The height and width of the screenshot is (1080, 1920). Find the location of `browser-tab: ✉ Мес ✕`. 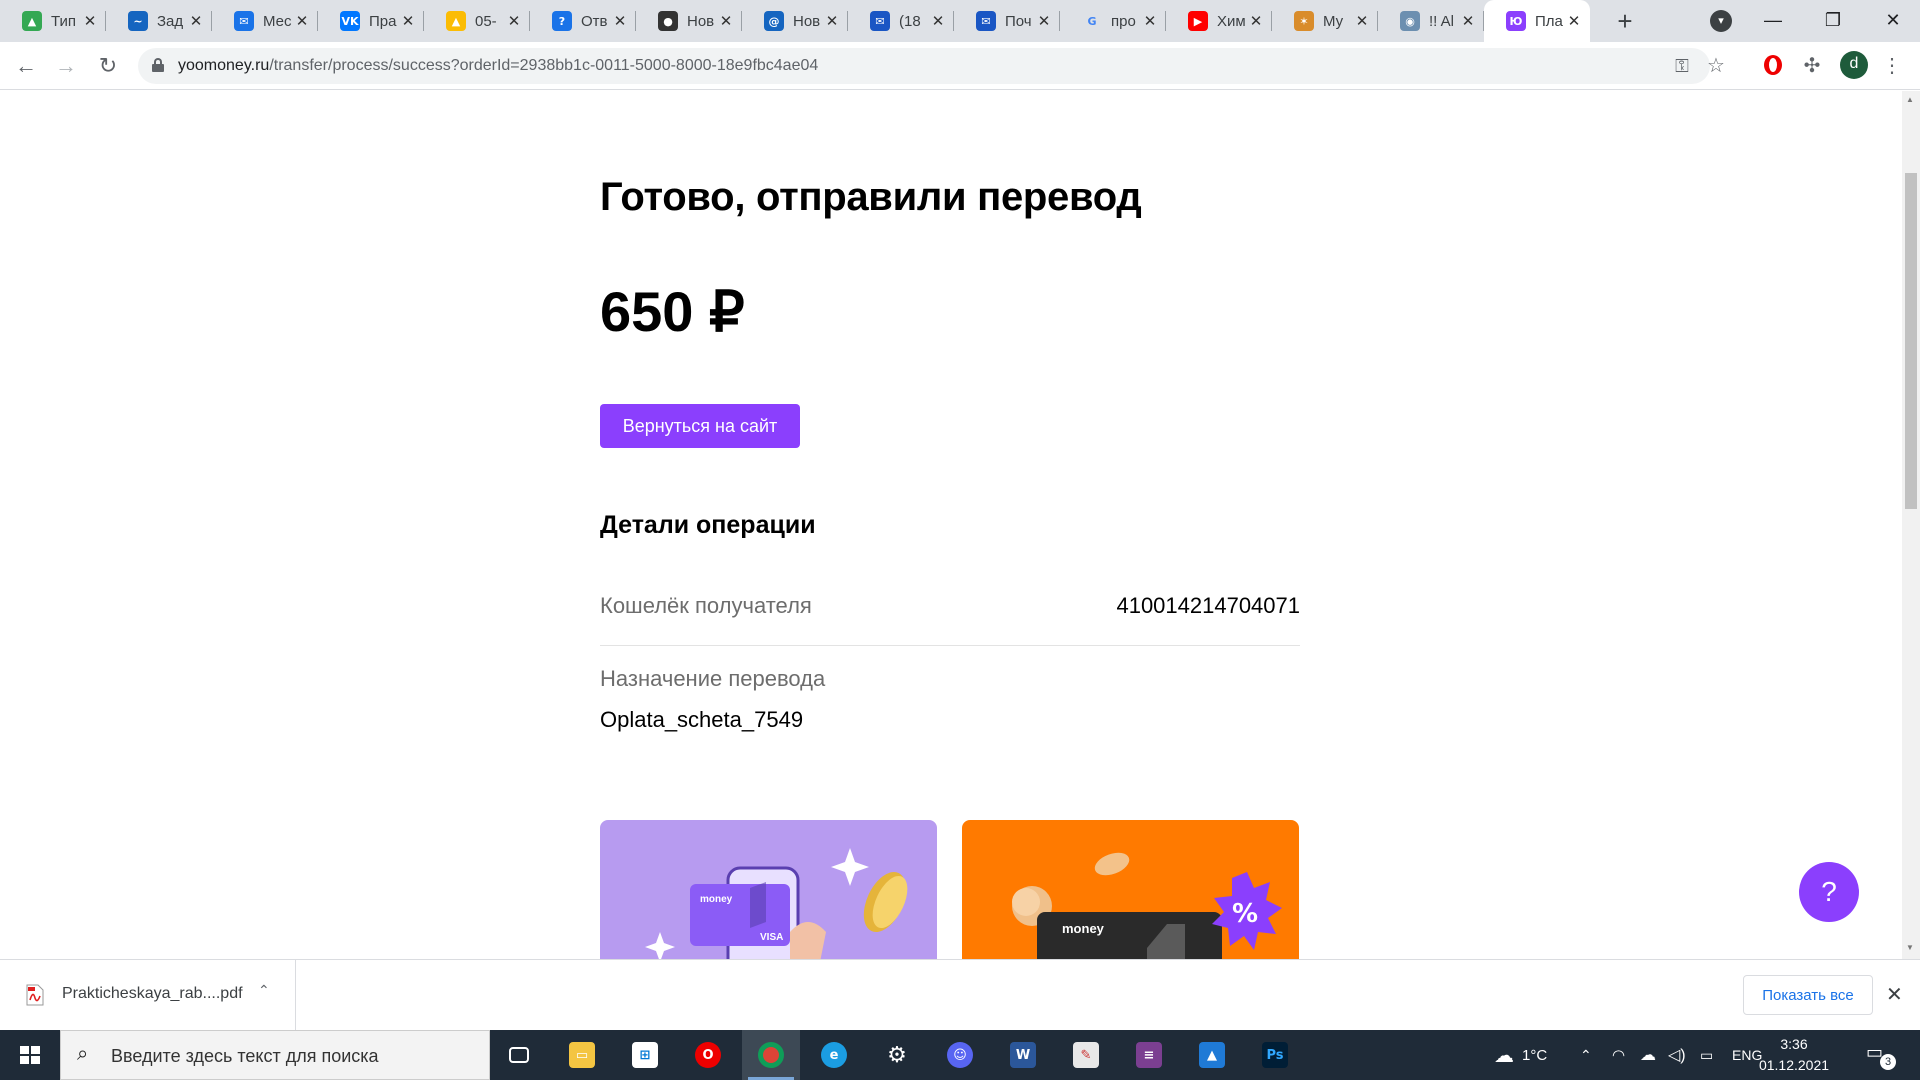

browser-tab: ✉ Мес ✕ is located at coordinates (265, 21).